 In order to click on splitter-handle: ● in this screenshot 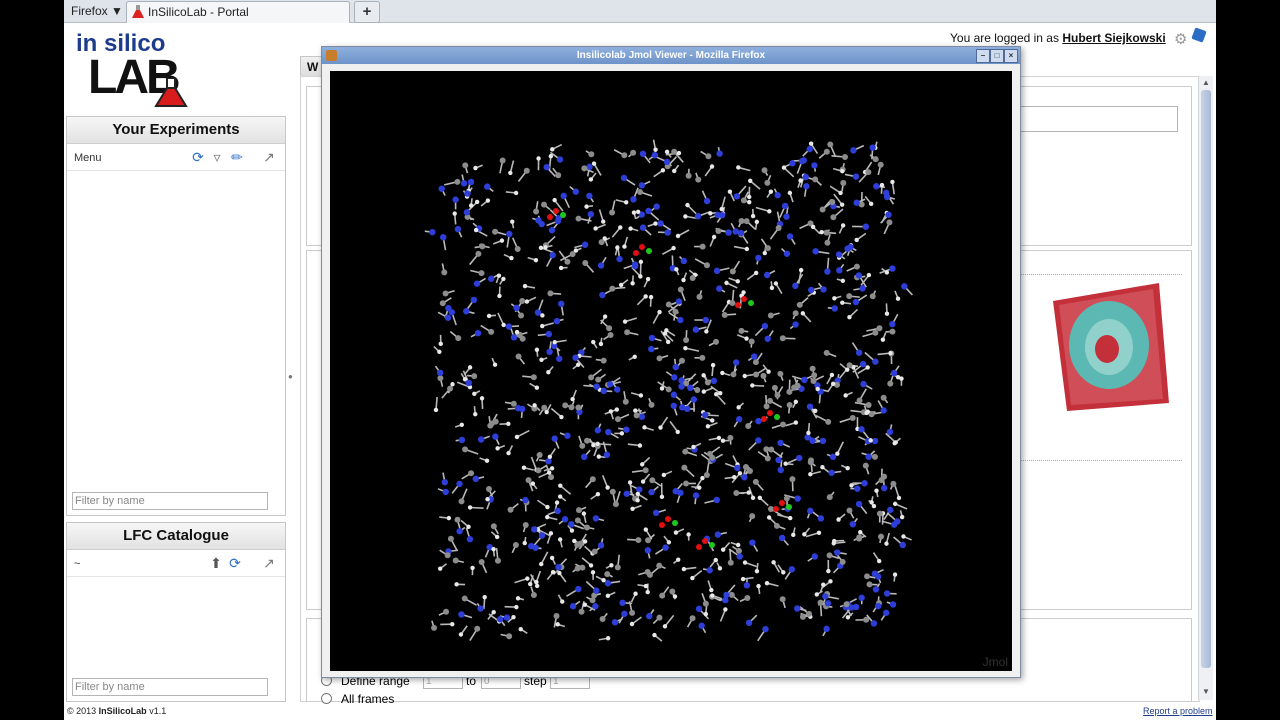, I will do `click(291, 376)`.